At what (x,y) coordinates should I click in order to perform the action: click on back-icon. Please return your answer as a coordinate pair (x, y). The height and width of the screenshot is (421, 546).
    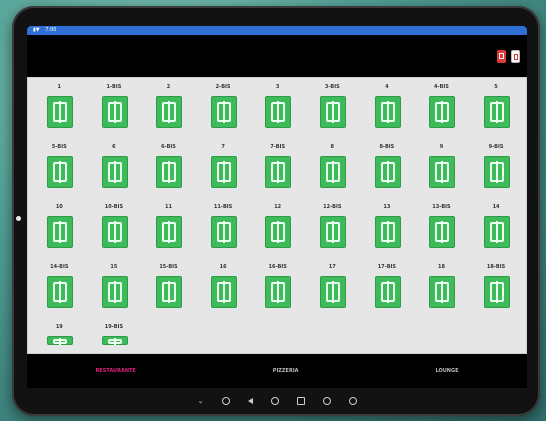
    Looking at the image, I should click on (250, 401).